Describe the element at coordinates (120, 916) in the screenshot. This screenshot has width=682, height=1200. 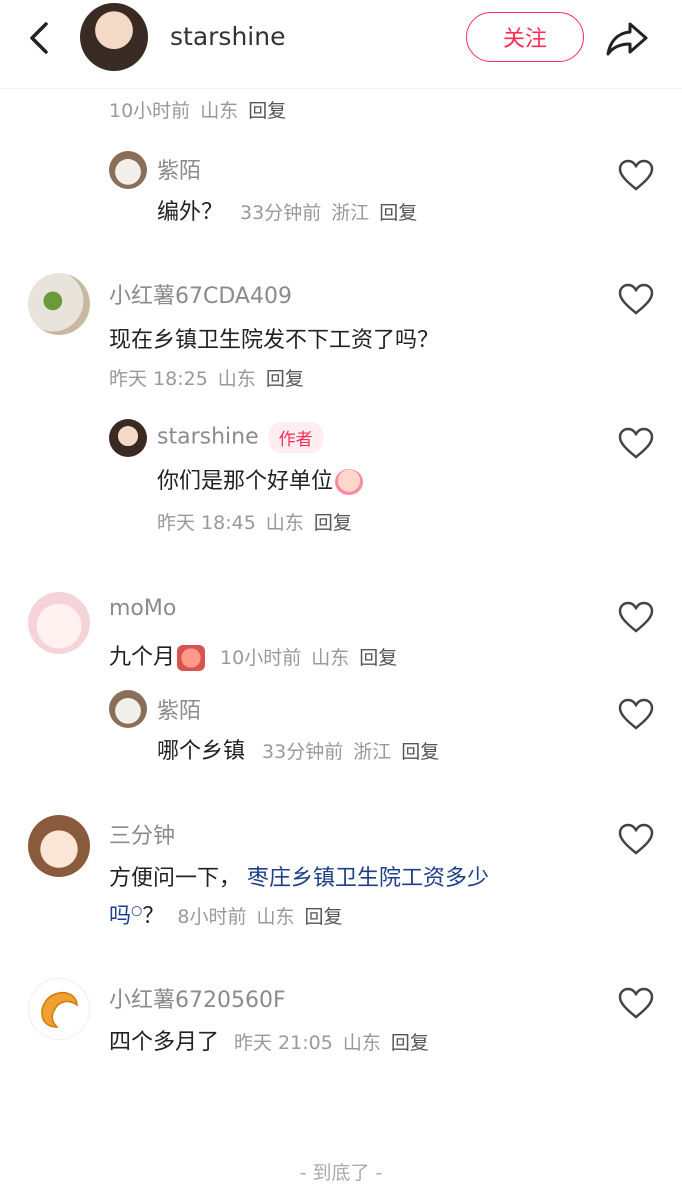
I see `search-link: 吗` at that location.